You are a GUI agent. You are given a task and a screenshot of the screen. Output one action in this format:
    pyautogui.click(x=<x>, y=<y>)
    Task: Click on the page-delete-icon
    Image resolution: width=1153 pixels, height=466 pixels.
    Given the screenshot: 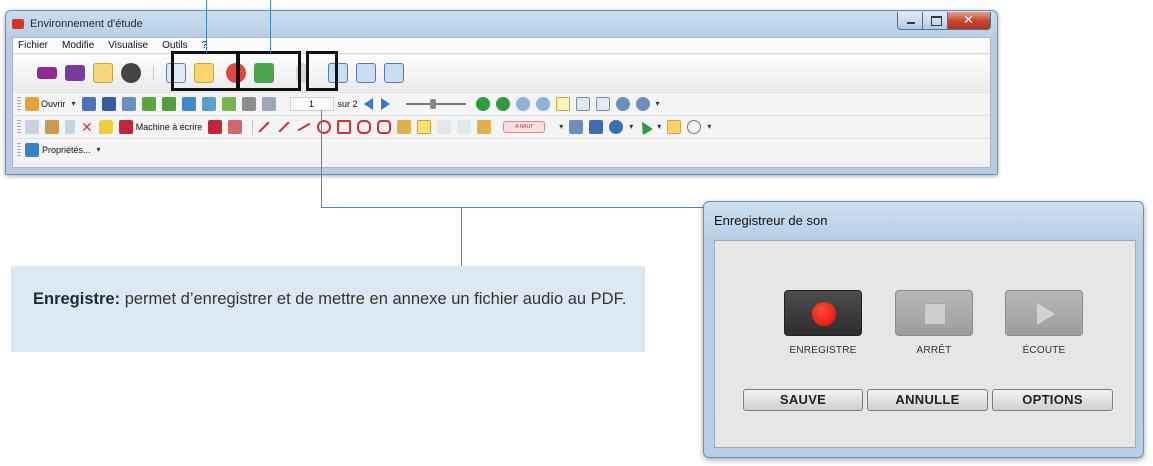 What is the action you would take?
    pyautogui.click(x=248, y=103)
    